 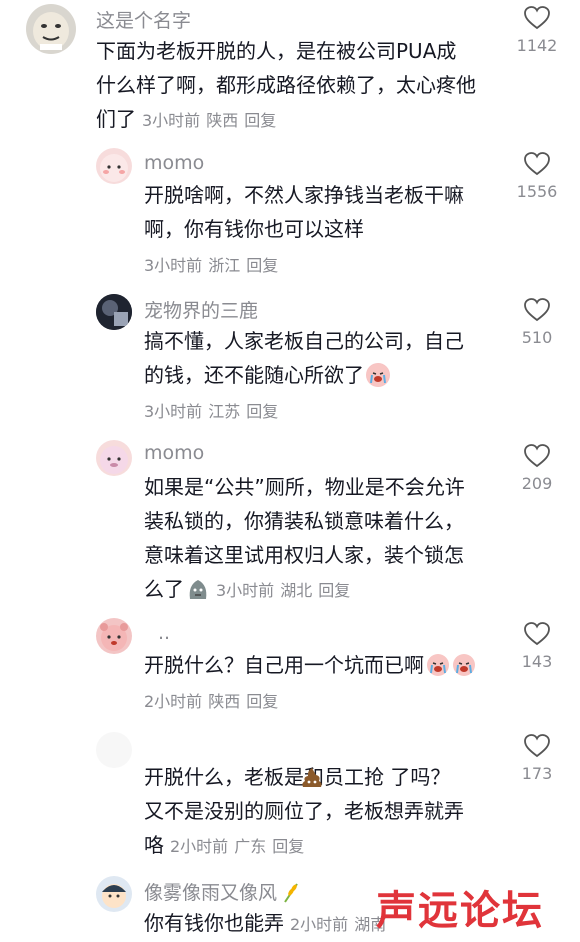 What do you see at coordinates (304, 341) in the screenshot?
I see `comment-line: 搞不懂，人家老板自己的公司，自己` at bounding box center [304, 341].